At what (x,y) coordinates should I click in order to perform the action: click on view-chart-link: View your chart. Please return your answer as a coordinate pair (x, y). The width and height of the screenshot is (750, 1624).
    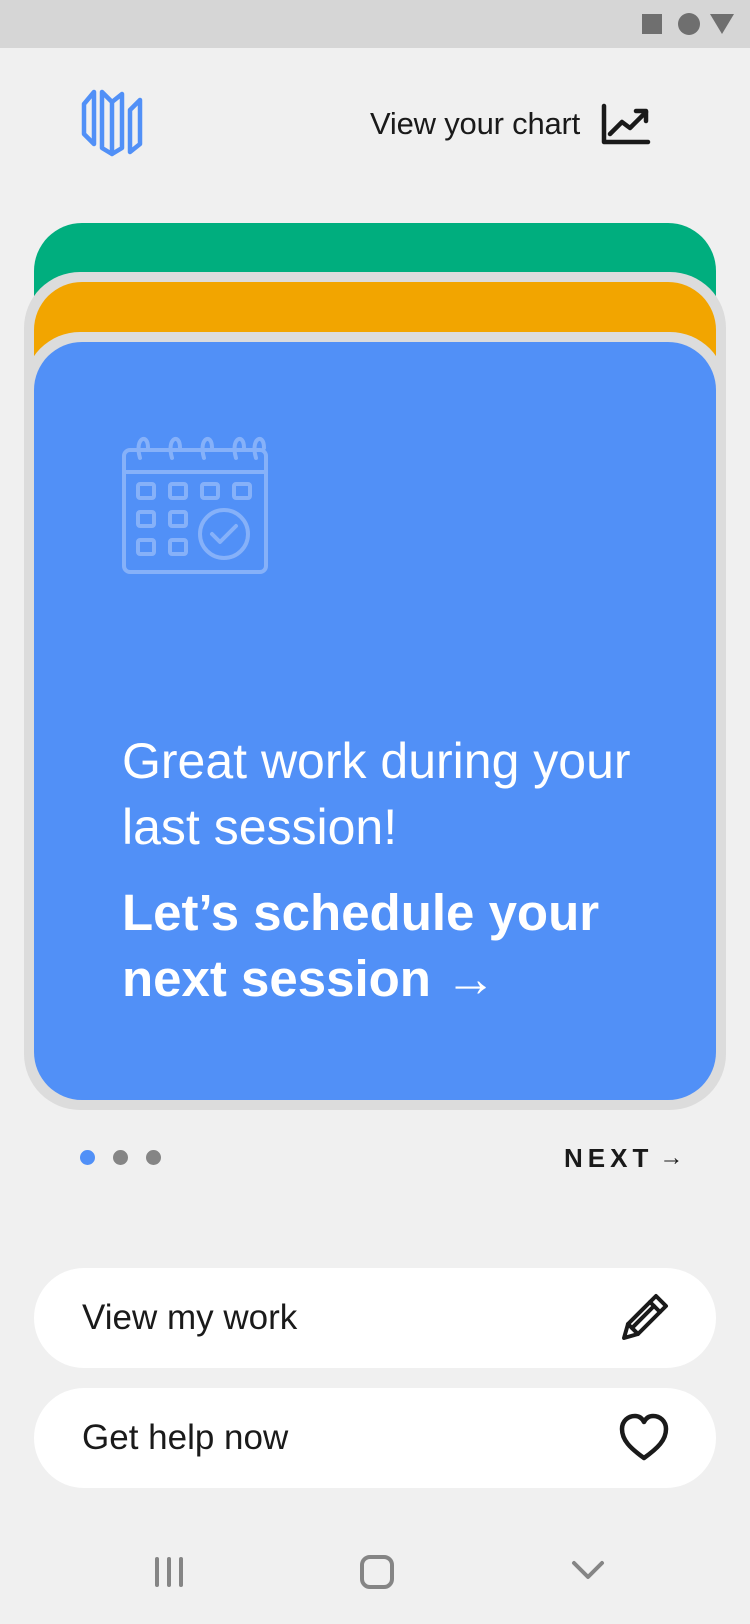
    Looking at the image, I should click on (511, 124).